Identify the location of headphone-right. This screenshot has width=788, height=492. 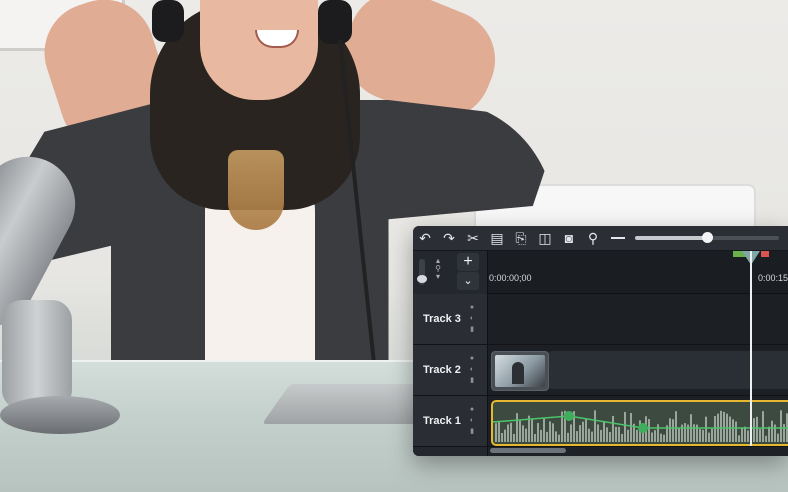
(335, 22).